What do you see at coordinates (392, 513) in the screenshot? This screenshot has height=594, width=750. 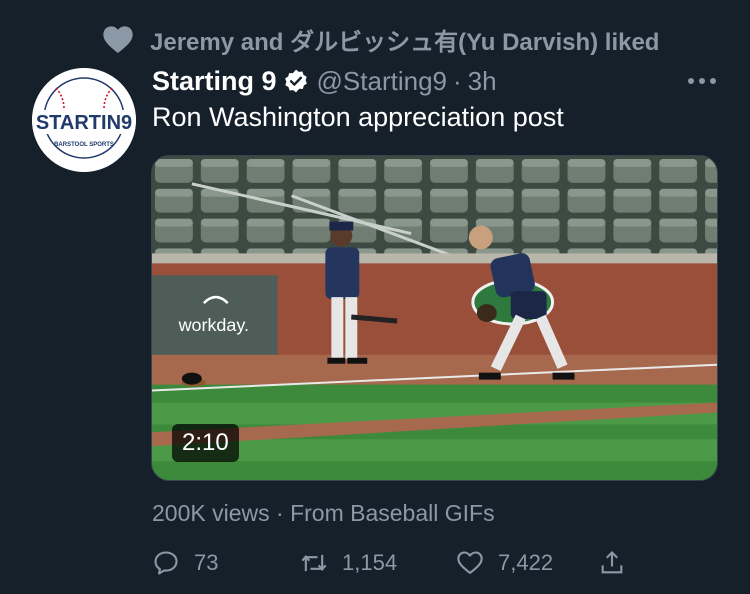 I see `video-source: From Baseball GIFs` at bounding box center [392, 513].